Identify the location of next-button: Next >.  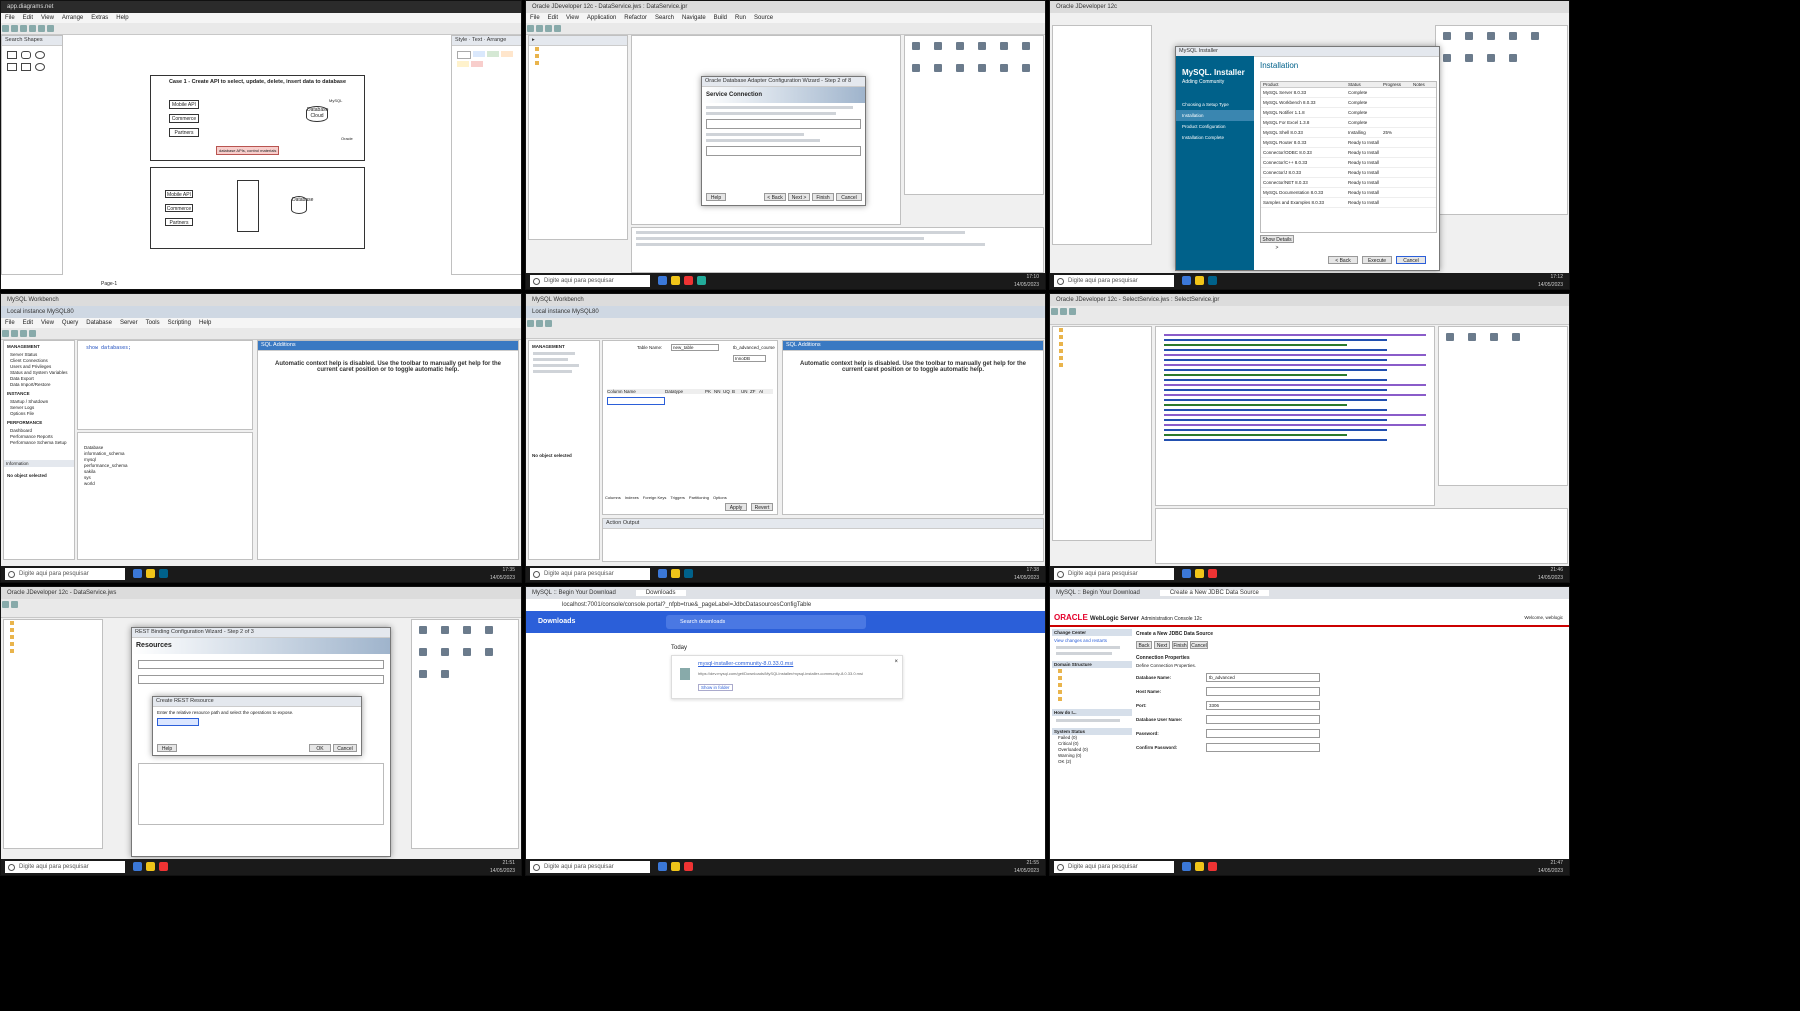
(799, 197).